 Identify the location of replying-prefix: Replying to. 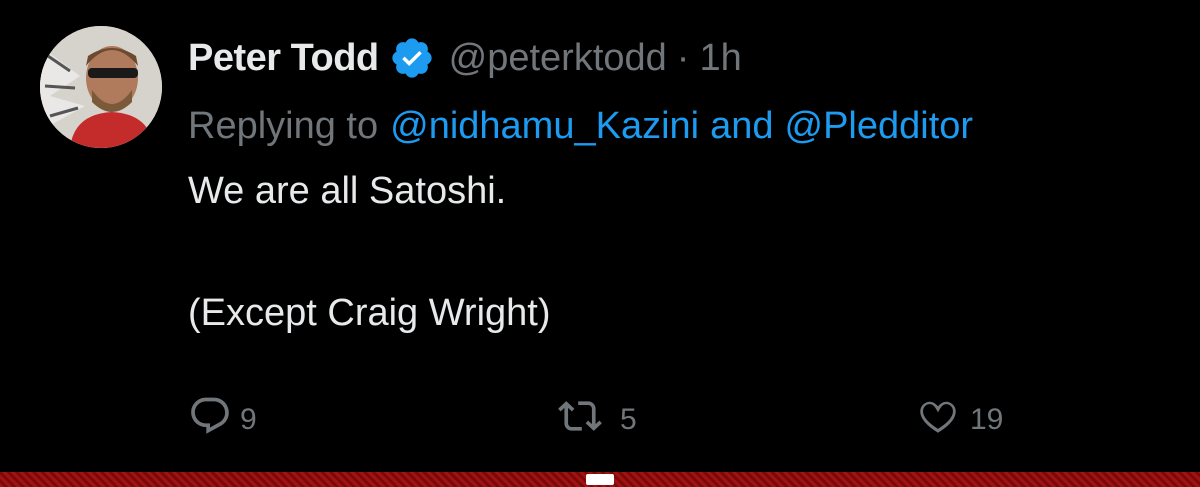
(283, 125).